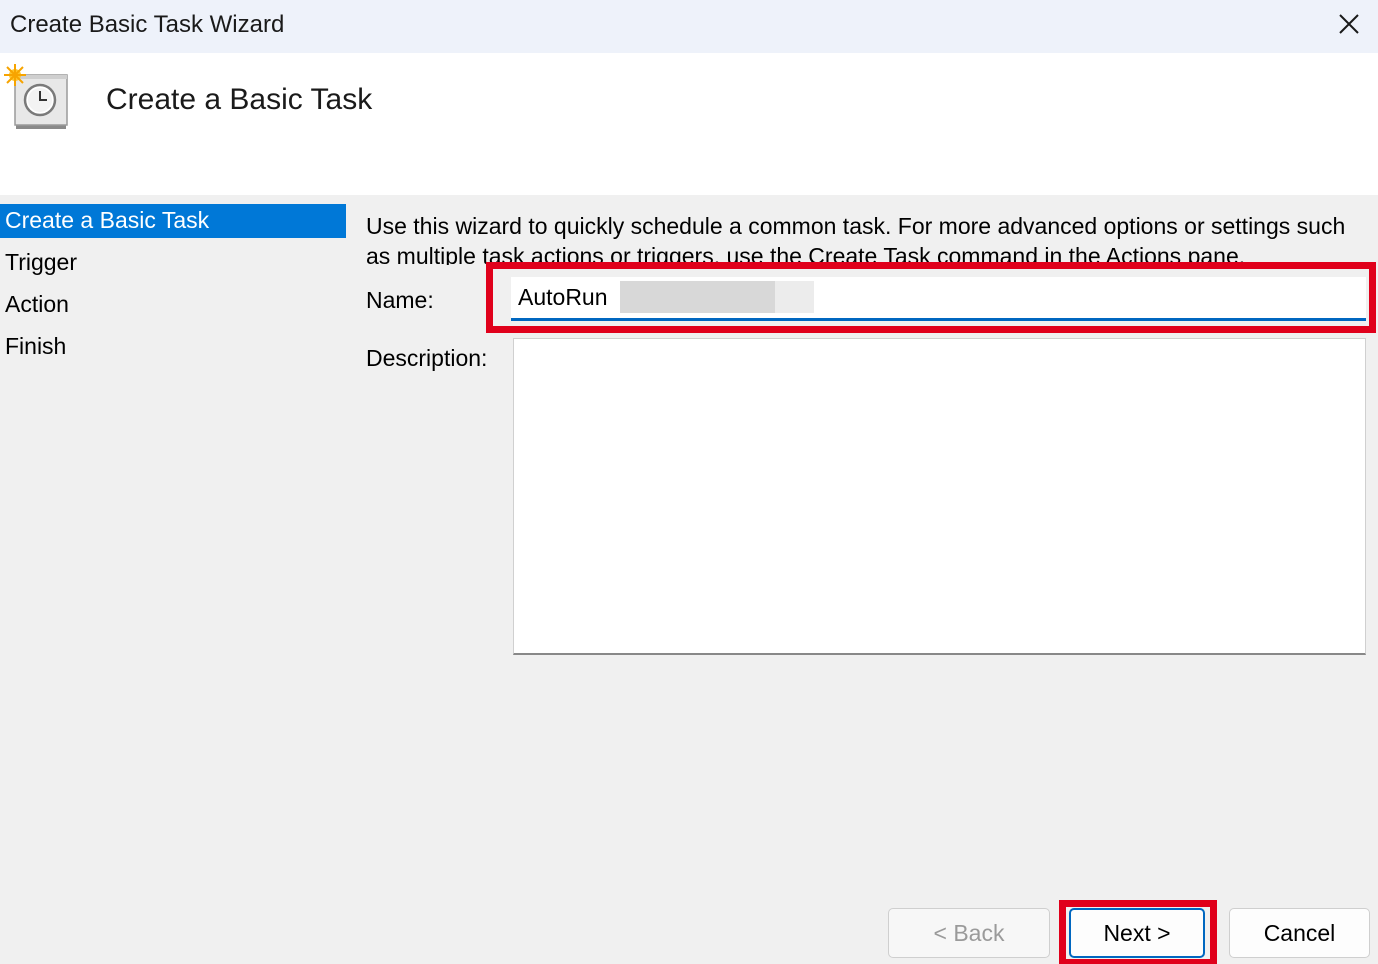 This screenshot has width=1378, height=964. What do you see at coordinates (969, 933) in the screenshot?
I see `back-button: < Back` at bounding box center [969, 933].